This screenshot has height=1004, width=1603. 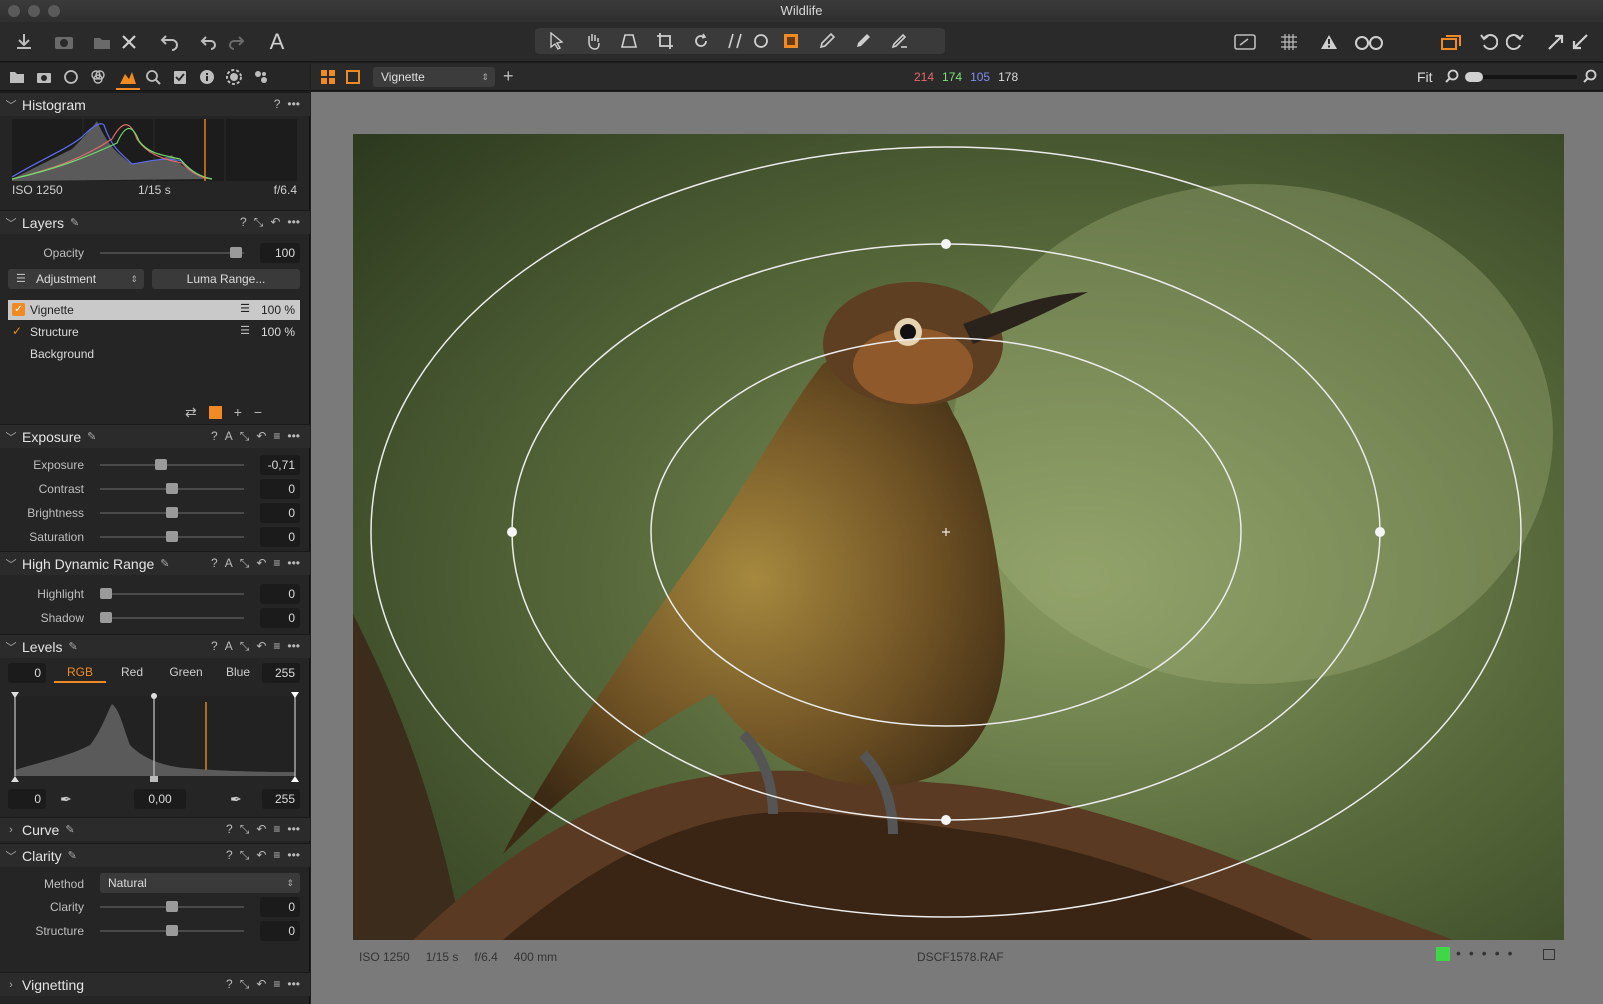 I want to click on checkbox-checked: ✓, so click(x=18, y=309).